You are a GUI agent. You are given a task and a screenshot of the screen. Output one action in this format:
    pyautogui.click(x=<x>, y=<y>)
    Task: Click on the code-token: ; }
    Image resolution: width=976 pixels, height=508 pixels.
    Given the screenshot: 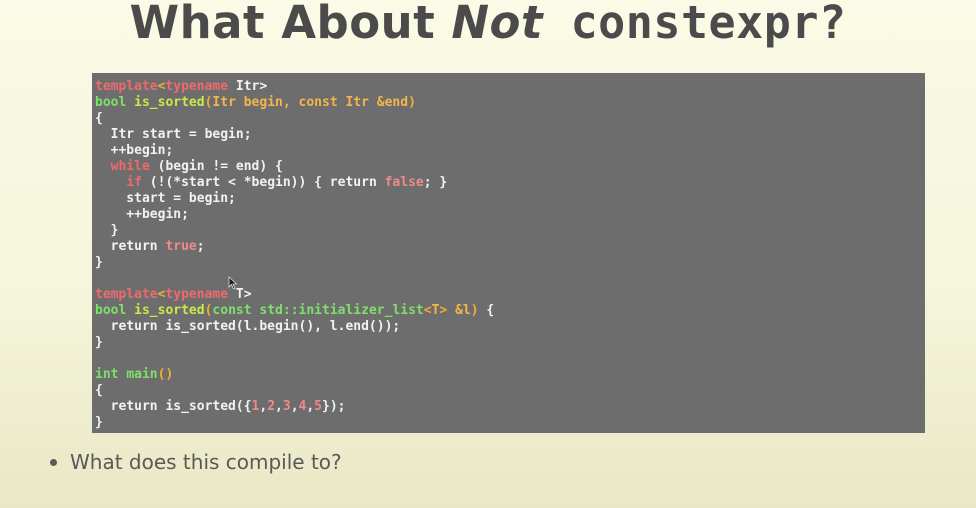 What is the action you would take?
    pyautogui.click(x=435, y=182)
    